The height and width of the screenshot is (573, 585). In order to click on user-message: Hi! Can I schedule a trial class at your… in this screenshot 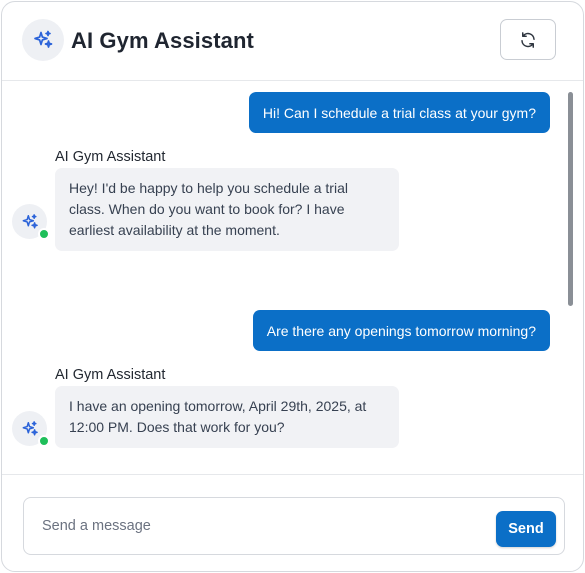, I will do `click(399, 112)`.